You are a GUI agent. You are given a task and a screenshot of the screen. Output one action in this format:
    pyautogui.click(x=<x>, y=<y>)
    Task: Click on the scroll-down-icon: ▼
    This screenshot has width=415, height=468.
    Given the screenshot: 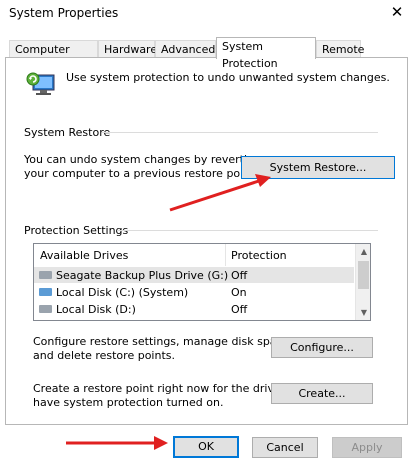 What is the action you would take?
    pyautogui.click(x=363, y=312)
    